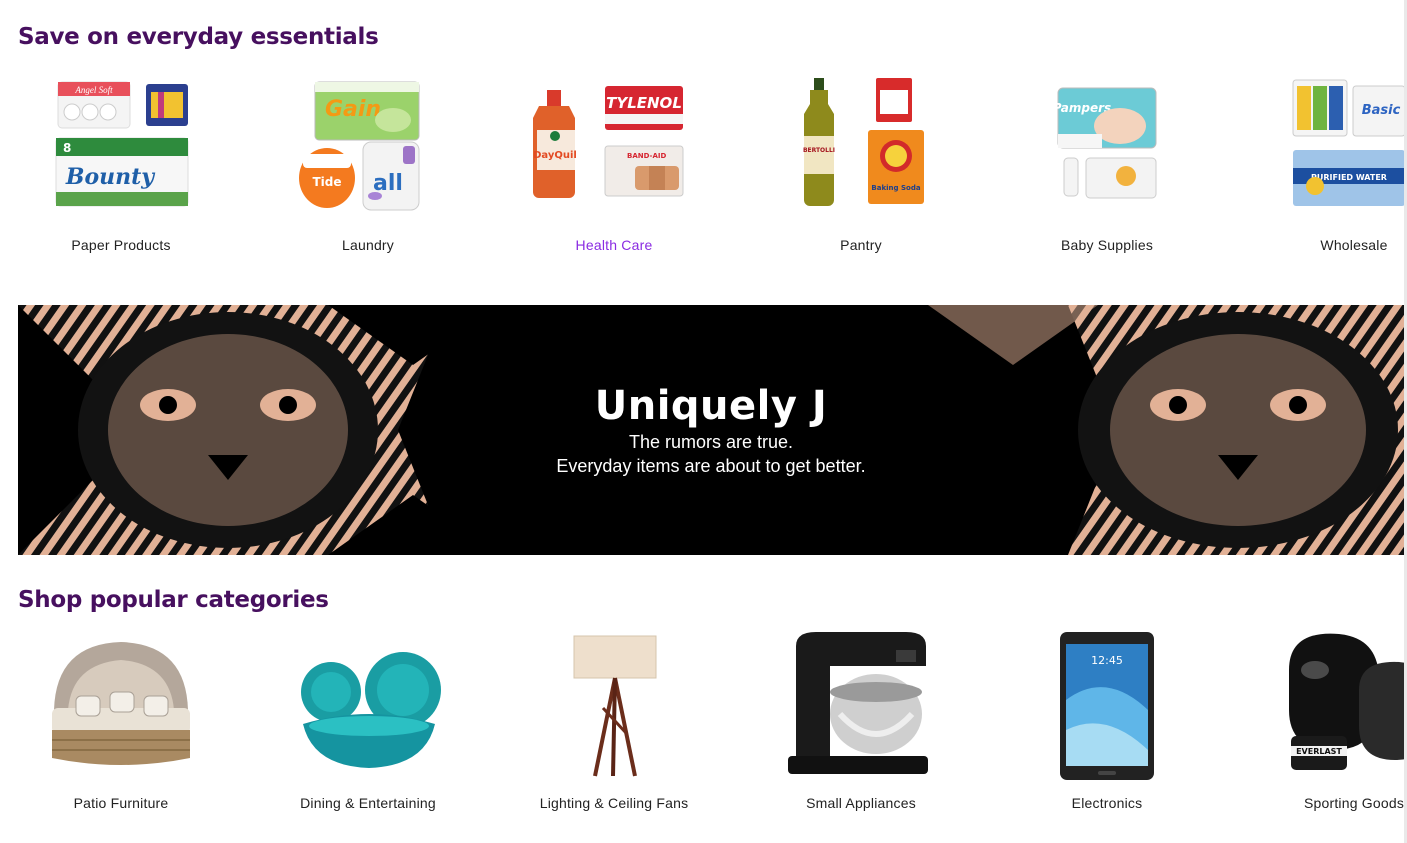 This screenshot has height=843, width=1407. I want to click on category-label: Dining & Entertaining, so click(368, 803).